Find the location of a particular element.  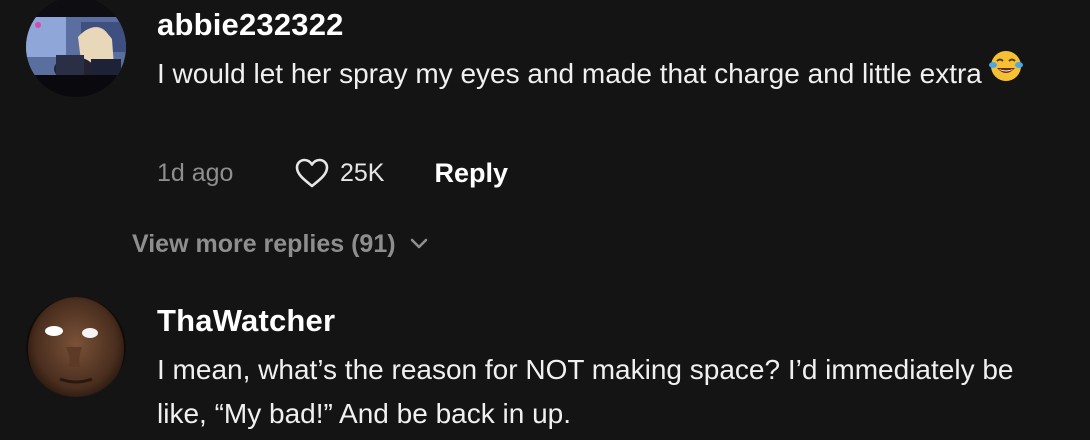

like-count: 25K is located at coordinates (362, 172).